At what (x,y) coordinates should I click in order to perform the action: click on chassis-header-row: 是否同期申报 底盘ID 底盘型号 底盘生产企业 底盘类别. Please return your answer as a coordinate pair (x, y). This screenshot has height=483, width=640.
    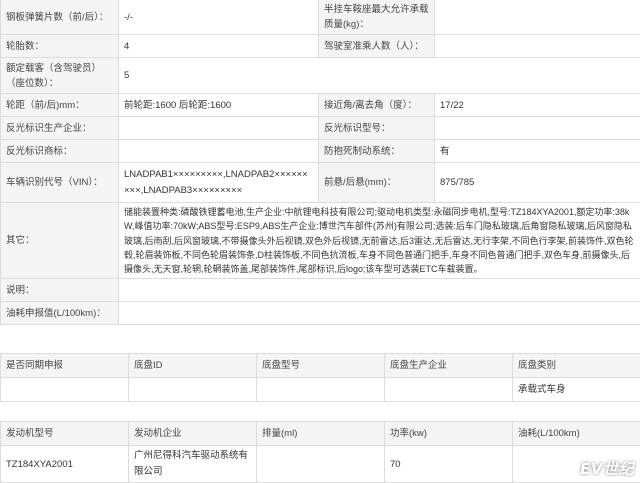
    Looking at the image, I should click on (320, 365).